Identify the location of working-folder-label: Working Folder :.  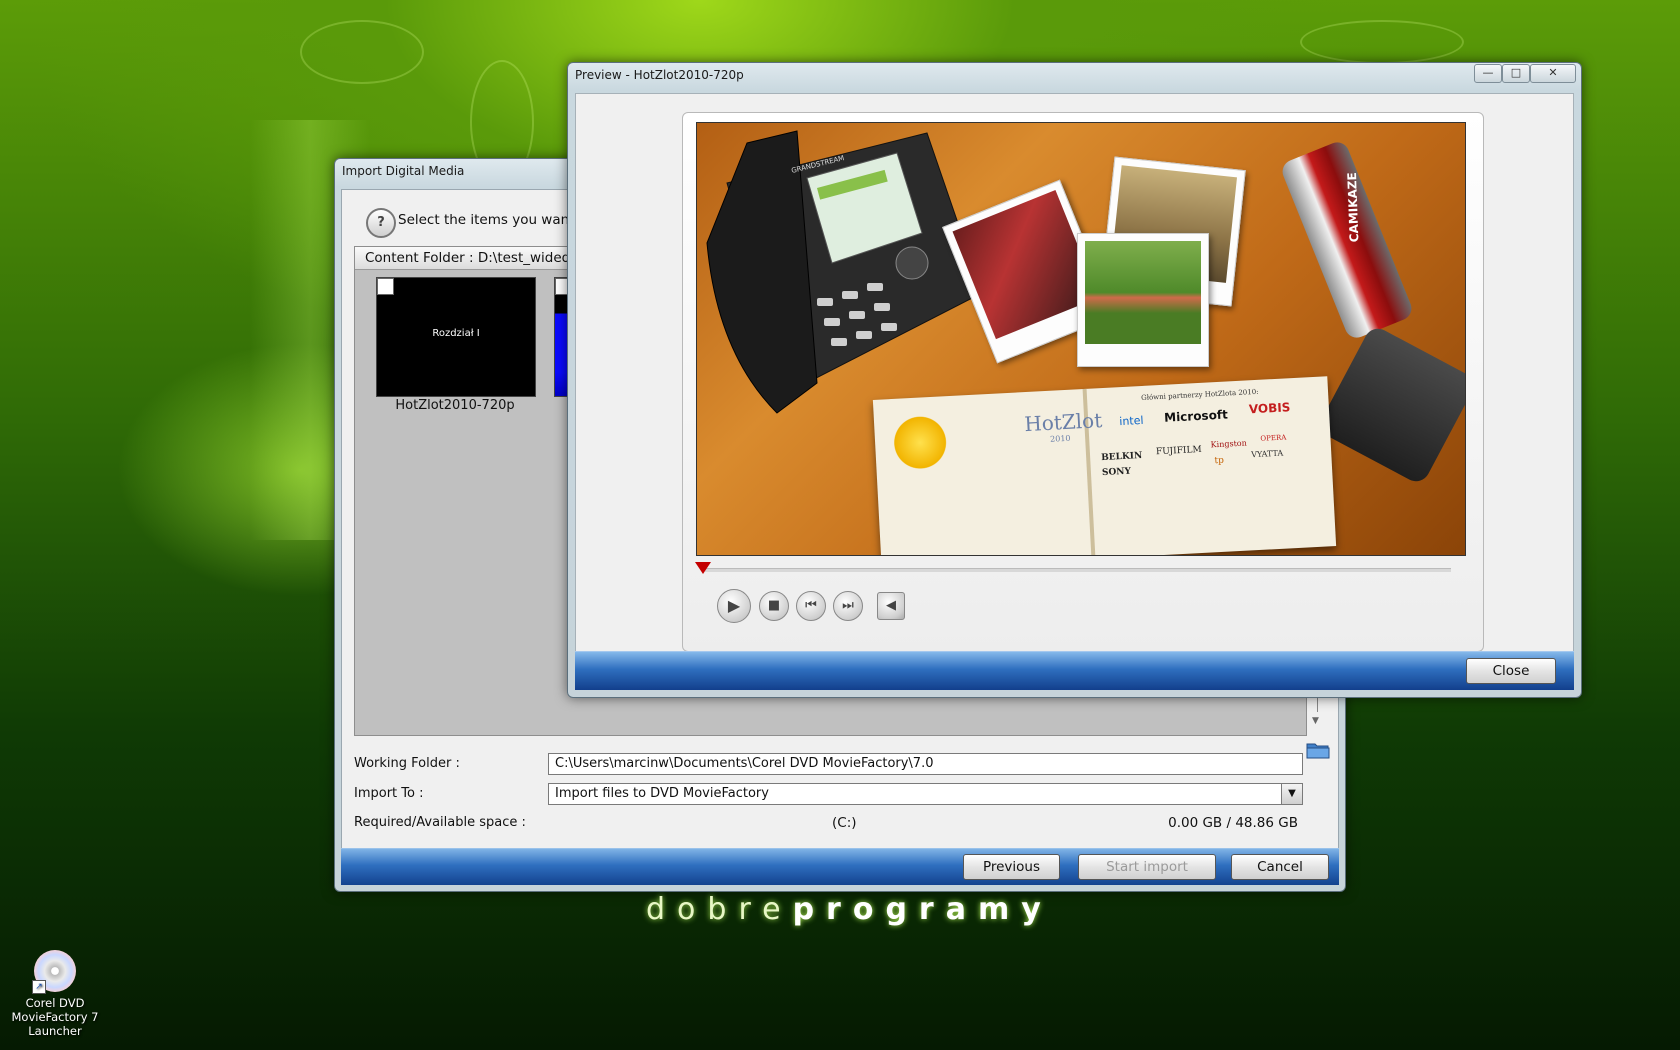
(407, 763).